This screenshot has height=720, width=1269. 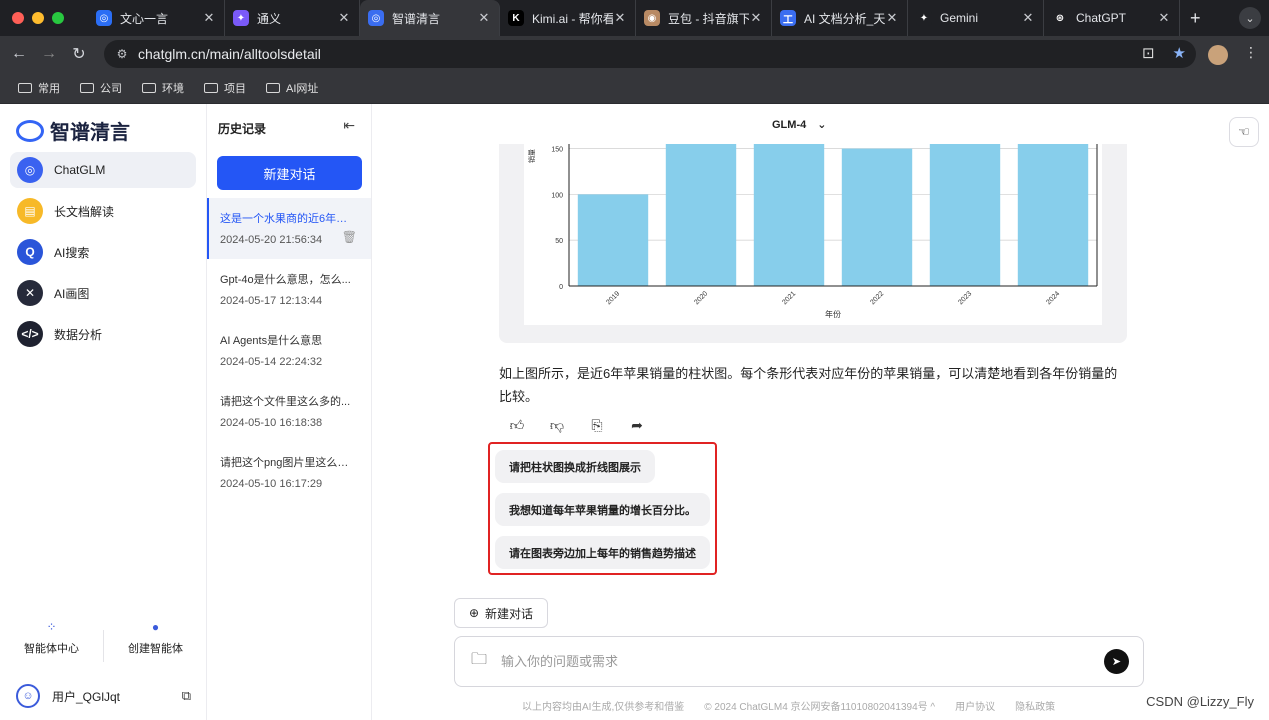 I want to click on agent-center-button: ⁘ 智能体中心, so click(x=51, y=645).